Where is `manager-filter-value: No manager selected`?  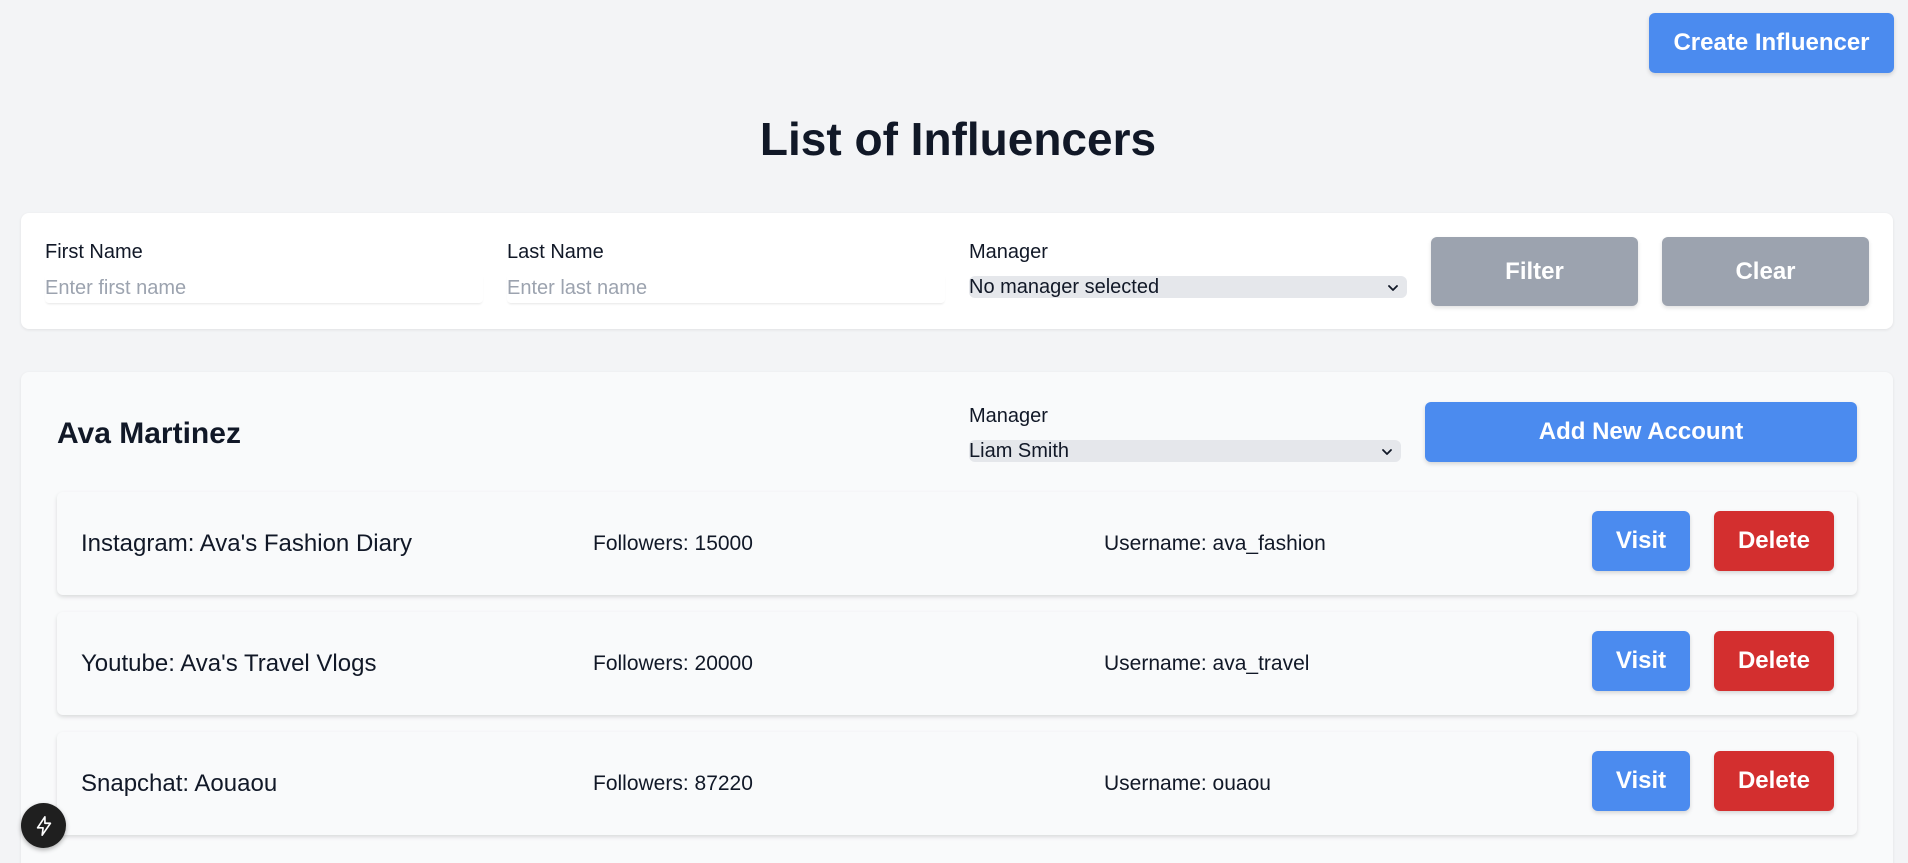
manager-filter-value: No manager selected is located at coordinates (1064, 287).